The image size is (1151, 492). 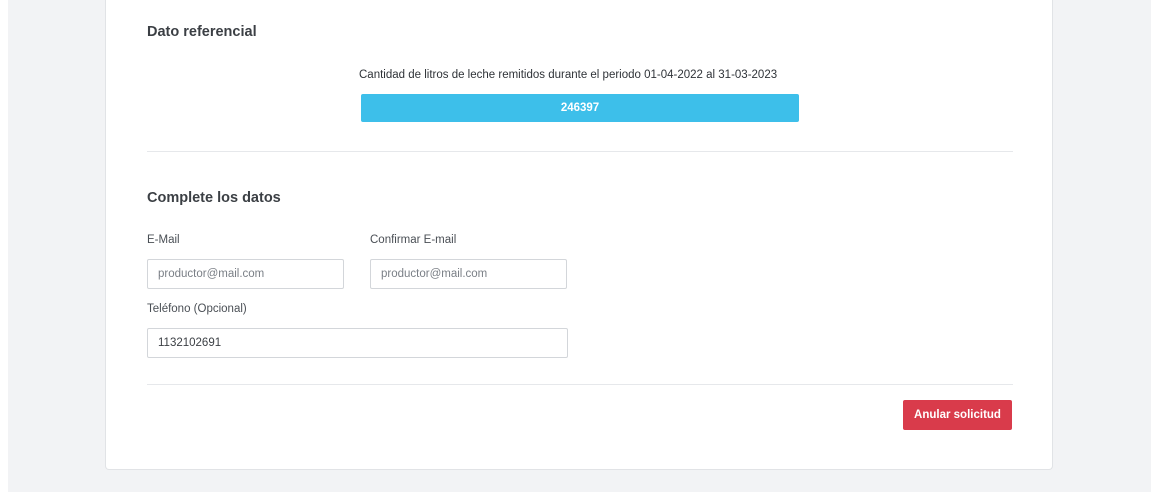 I want to click on email-label: E-Mail, so click(x=163, y=240).